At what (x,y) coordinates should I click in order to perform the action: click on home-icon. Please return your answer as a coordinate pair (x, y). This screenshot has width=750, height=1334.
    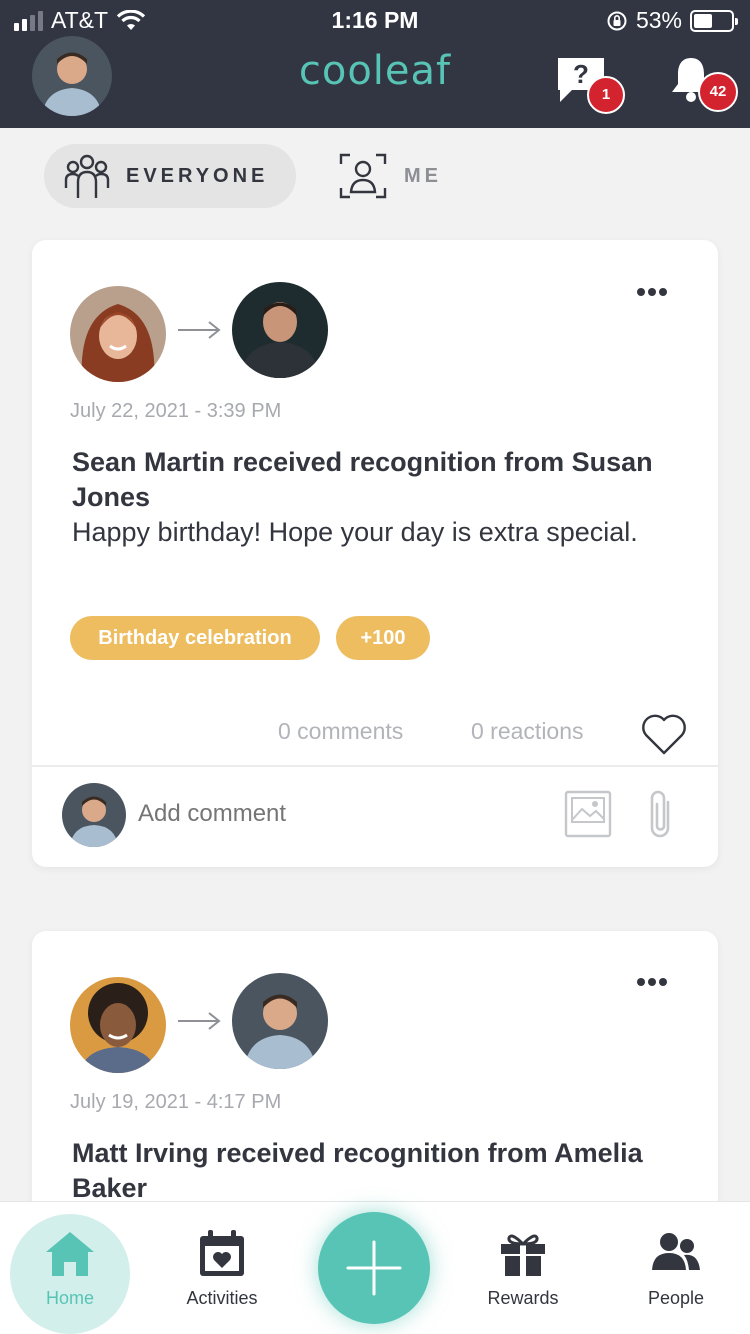
    Looking at the image, I should click on (70, 1254).